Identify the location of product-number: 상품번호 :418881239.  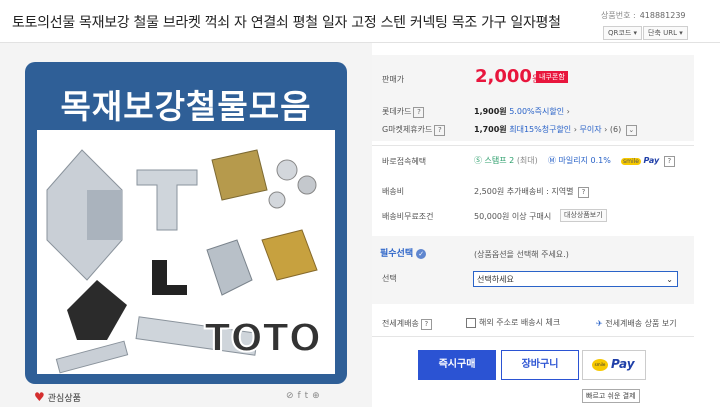
(643, 15).